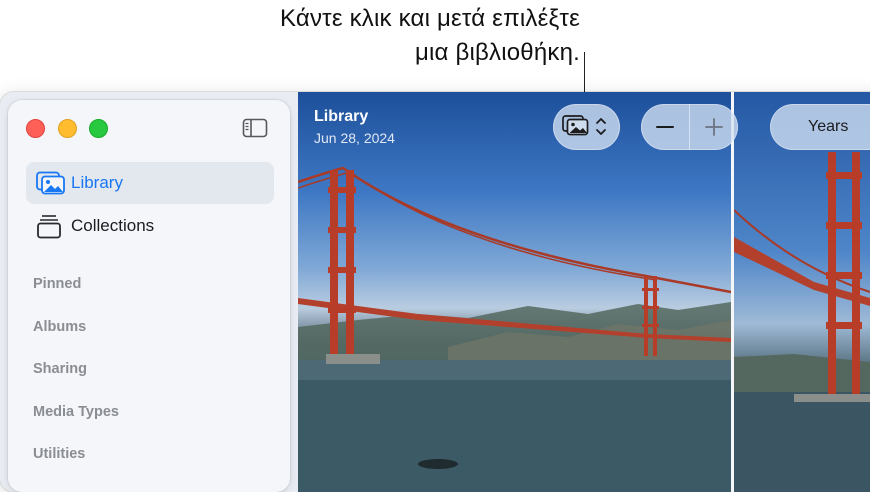 The width and height of the screenshot is (870, 492). Describe the element at coordinates (60, 369) in the screenshot. I see `sidebar-section-sharing: Sharing` at that location.